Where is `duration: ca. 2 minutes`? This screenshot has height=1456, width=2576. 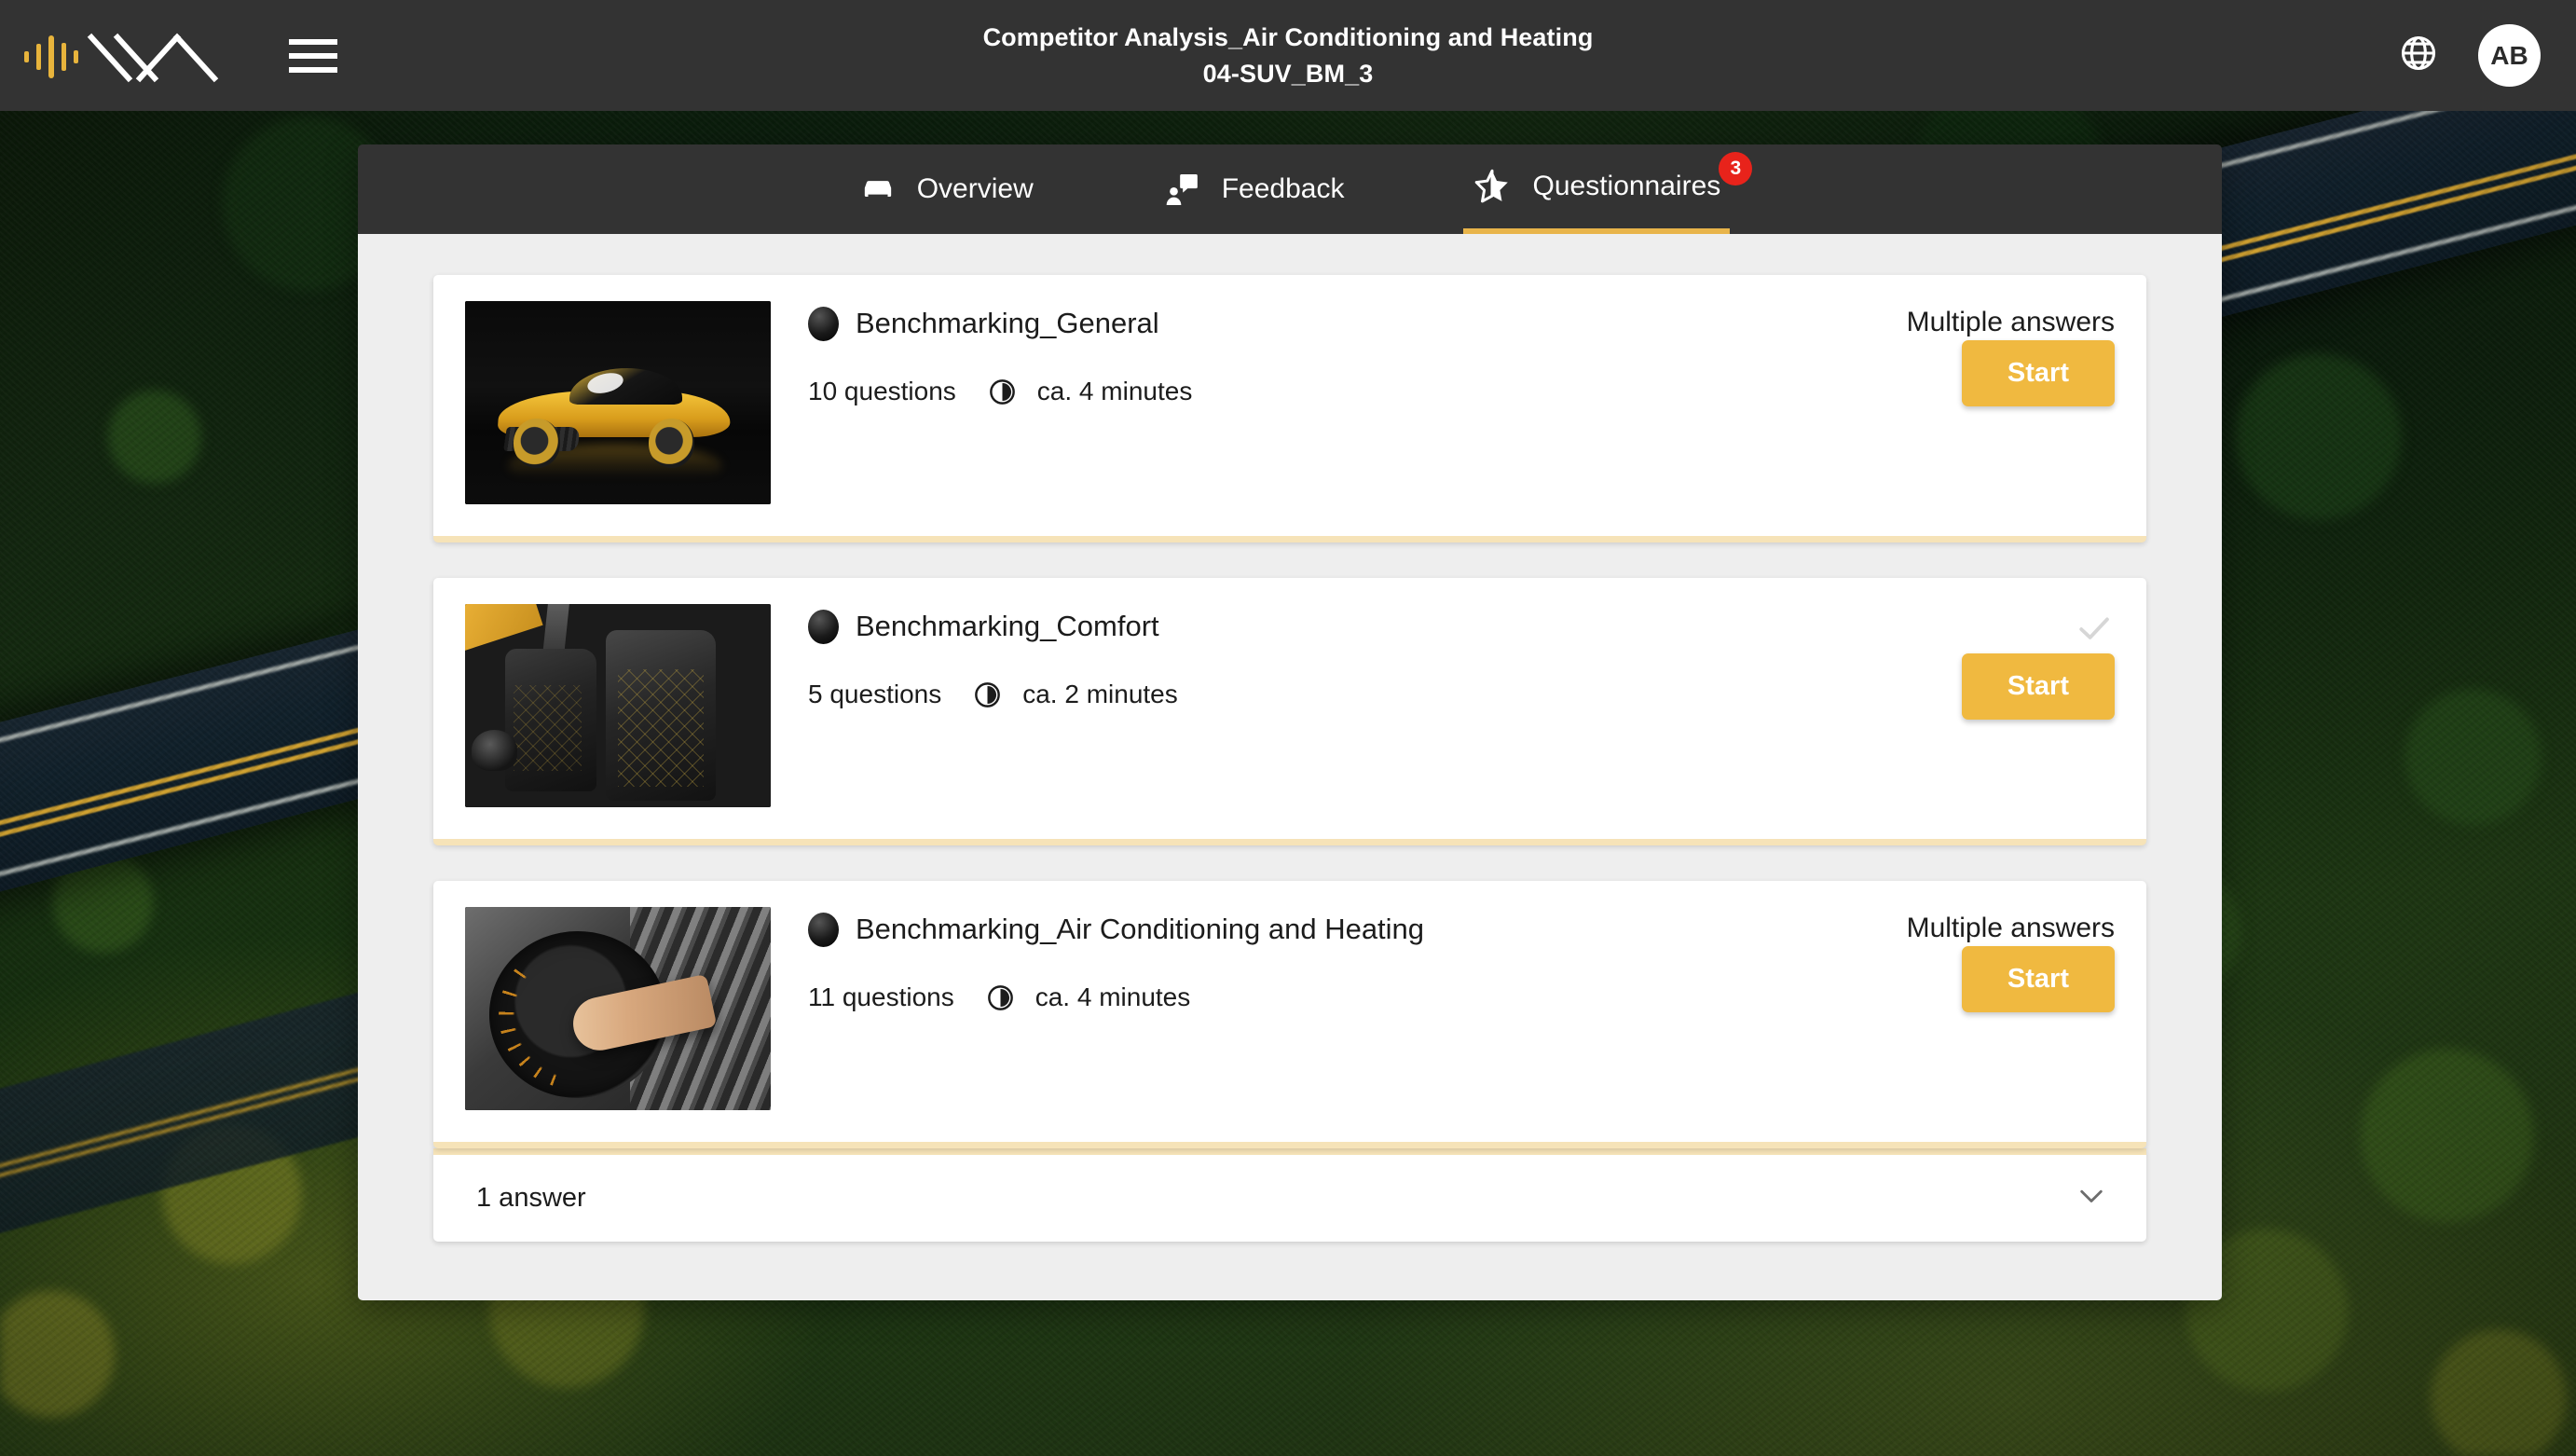 duration: ca. 2 minutes is located at coordinates (1075, 694).